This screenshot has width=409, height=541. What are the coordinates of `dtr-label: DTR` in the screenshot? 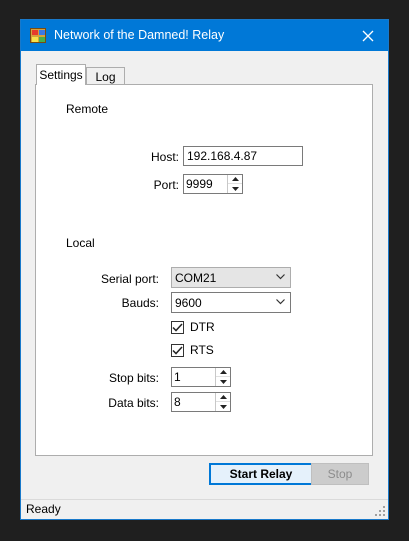 It's located at (202, 327).